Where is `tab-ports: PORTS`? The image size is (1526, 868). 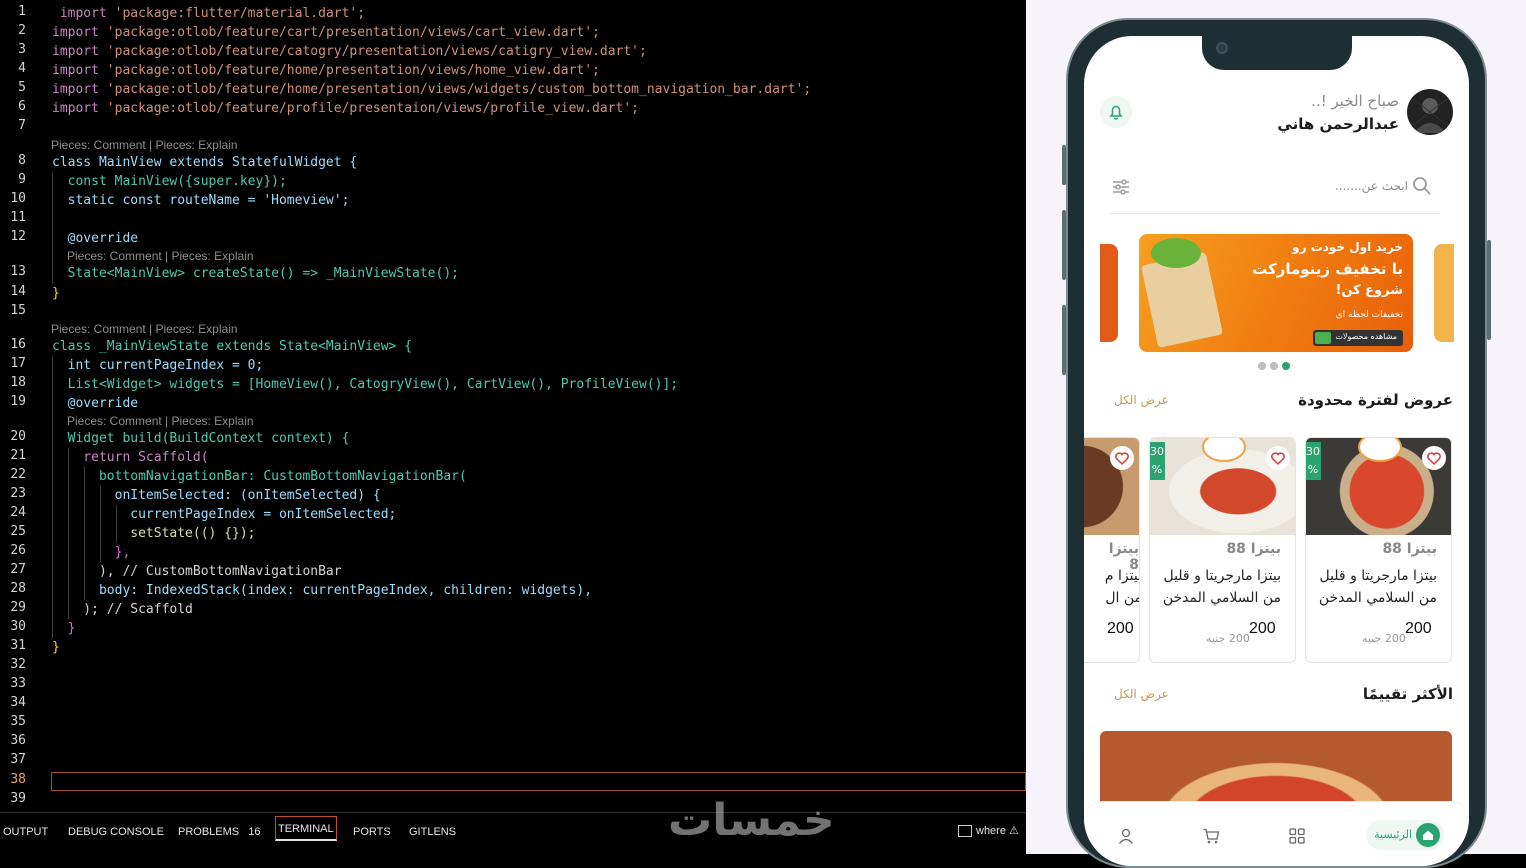
tab-ports: PORTS is located at coordinates (372, 832).